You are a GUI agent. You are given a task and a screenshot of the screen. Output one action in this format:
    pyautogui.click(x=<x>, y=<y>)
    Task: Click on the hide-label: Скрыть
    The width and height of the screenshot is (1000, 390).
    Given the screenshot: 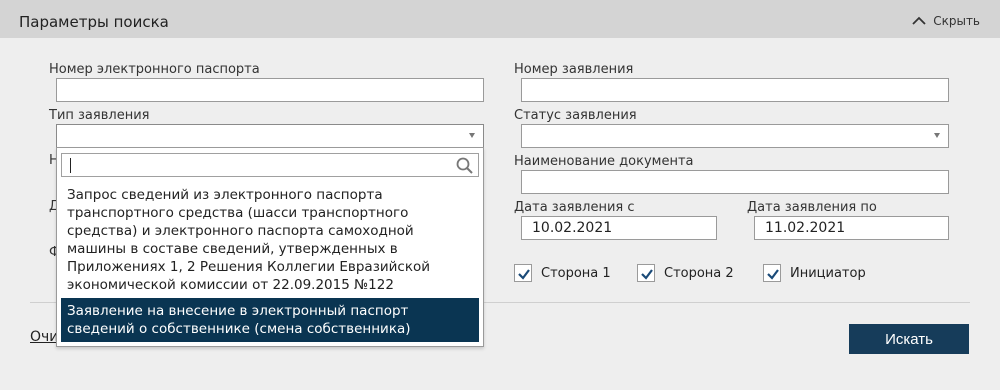 What is the action you would take?
    pyautogui.click(x=956, y=21)
    